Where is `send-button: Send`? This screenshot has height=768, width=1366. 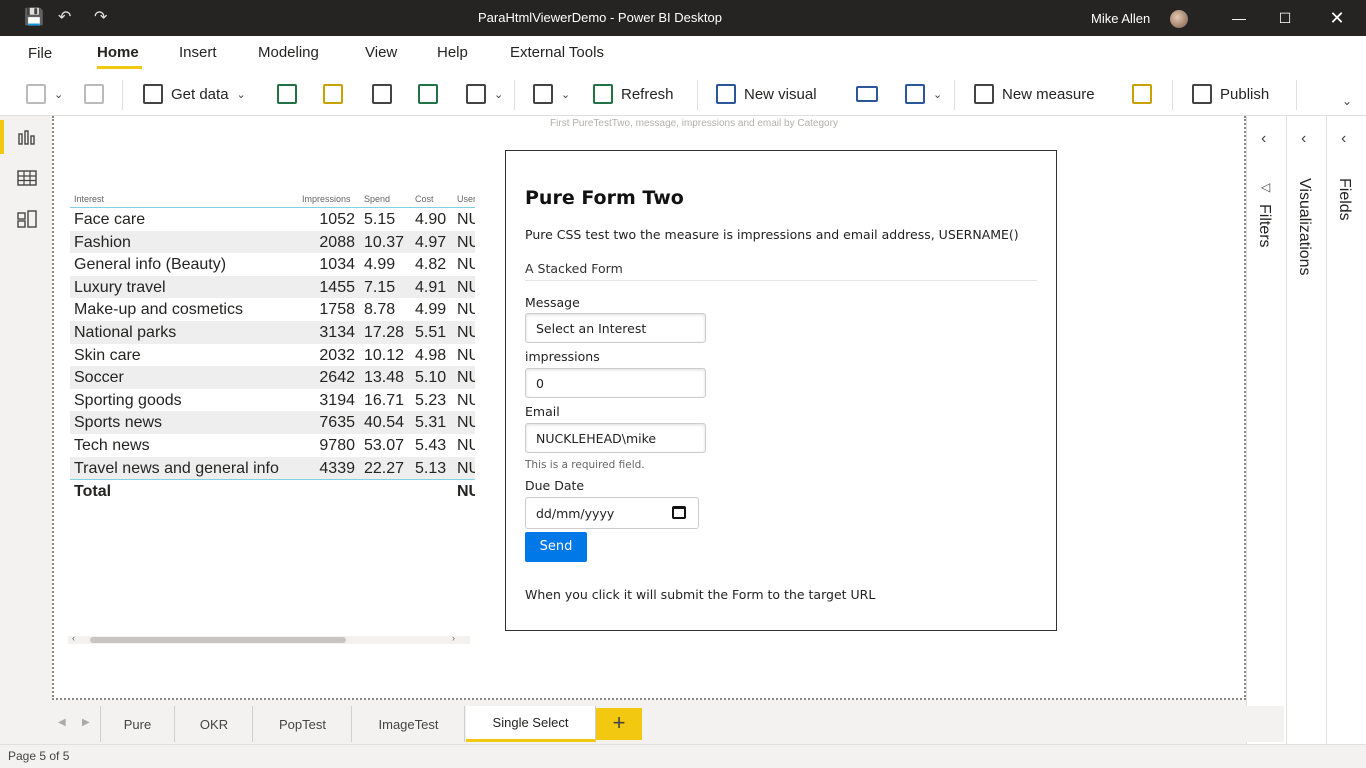 send-button: Send is located at coordinates (556, 547).